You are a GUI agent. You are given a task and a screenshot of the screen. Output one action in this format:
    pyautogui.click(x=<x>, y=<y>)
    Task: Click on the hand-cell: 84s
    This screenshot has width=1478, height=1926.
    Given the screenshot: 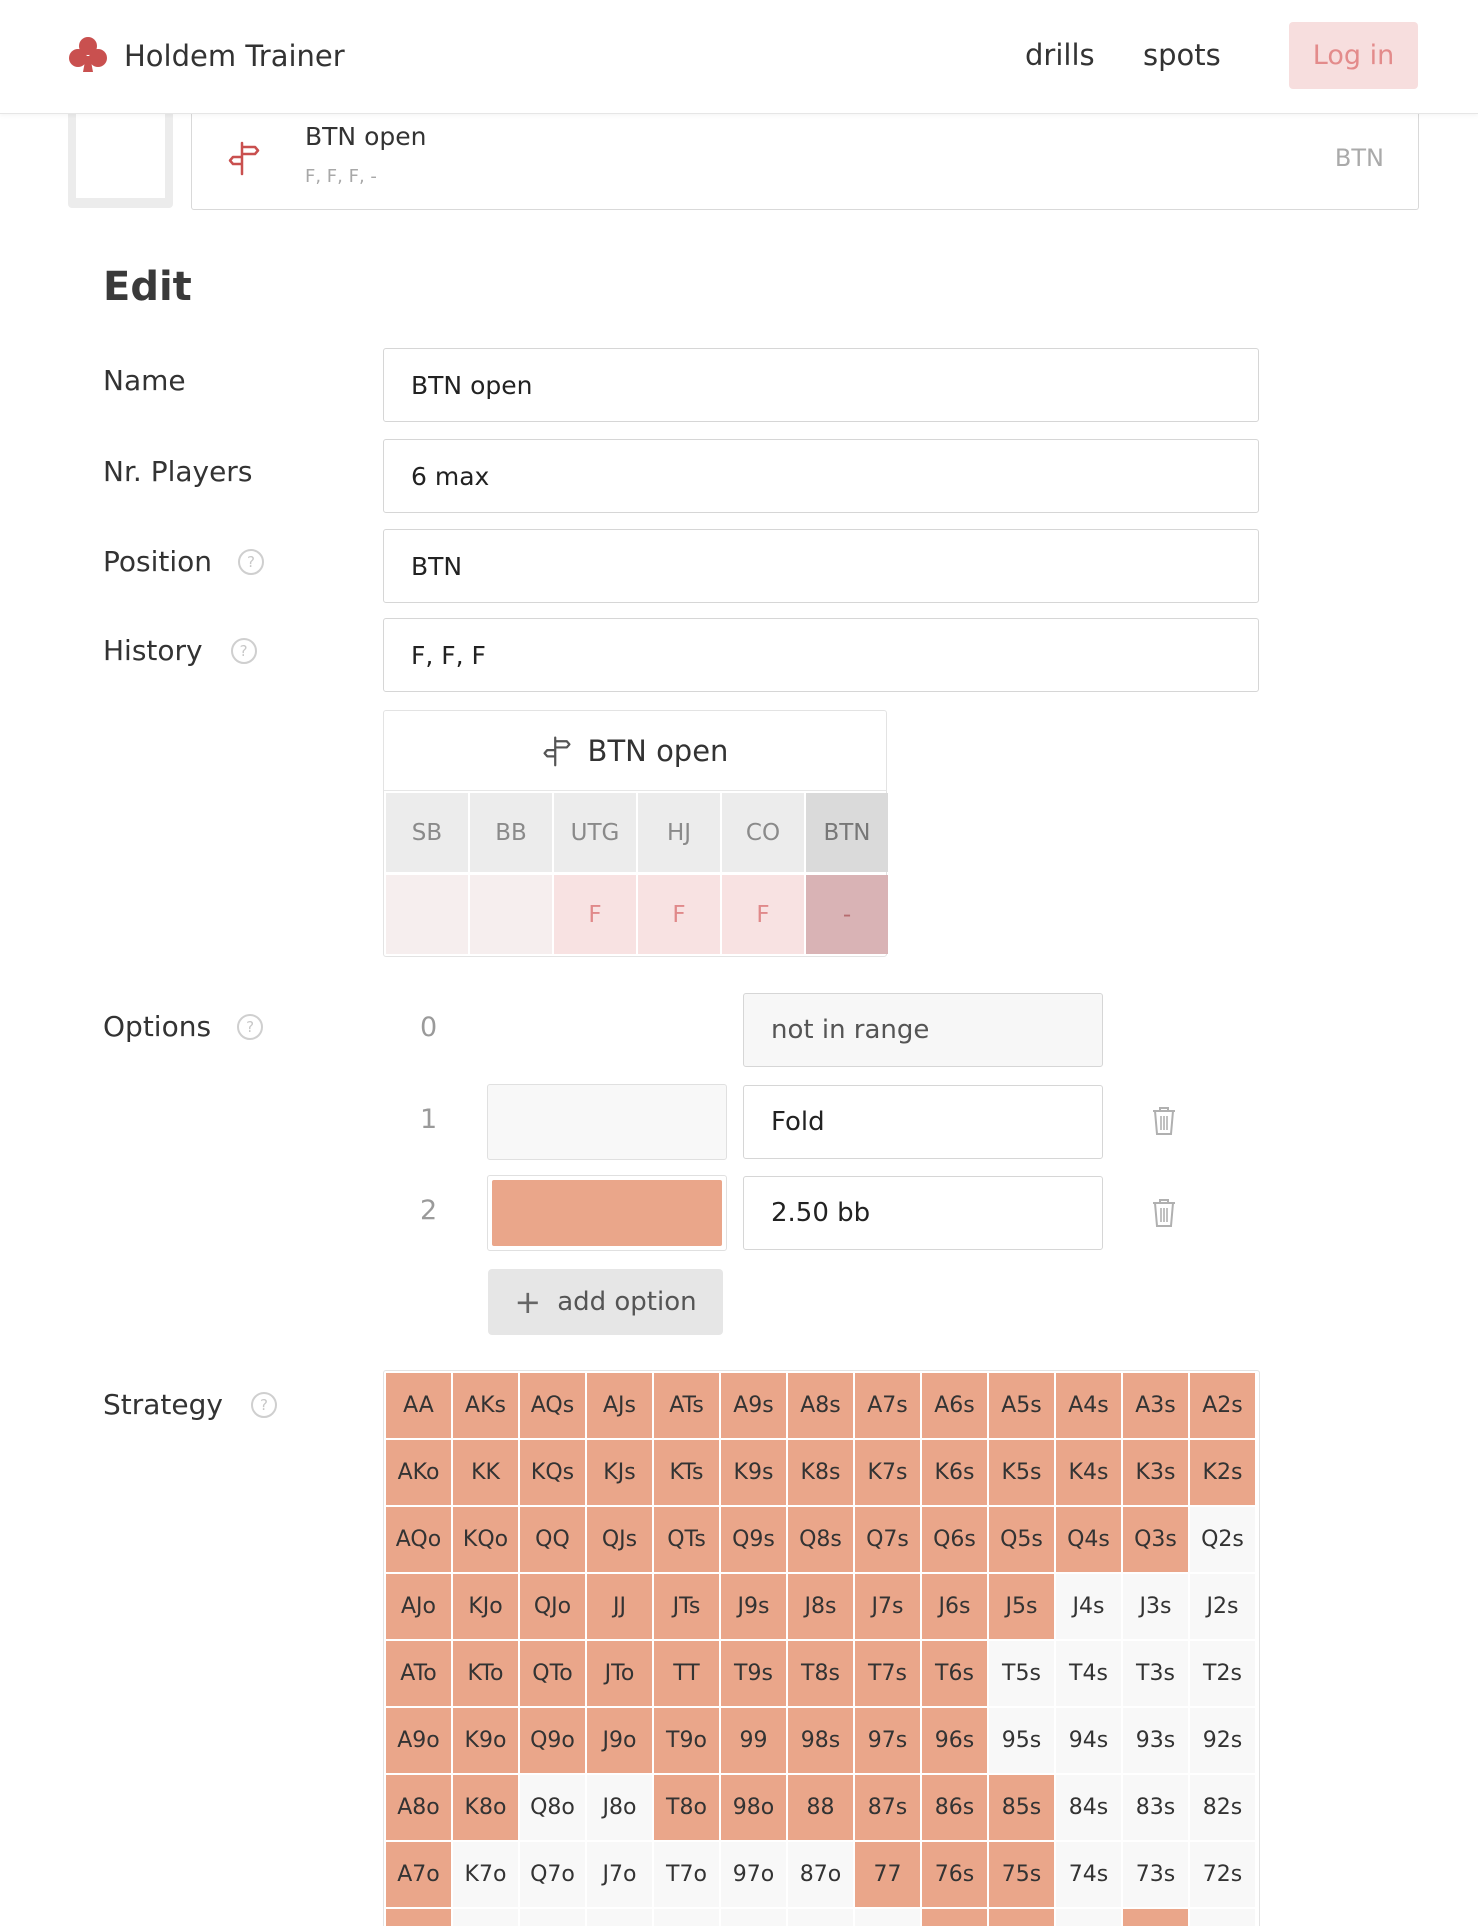 What is the action you would take?
    pyautogui.click(x=1088, y=1807)
    